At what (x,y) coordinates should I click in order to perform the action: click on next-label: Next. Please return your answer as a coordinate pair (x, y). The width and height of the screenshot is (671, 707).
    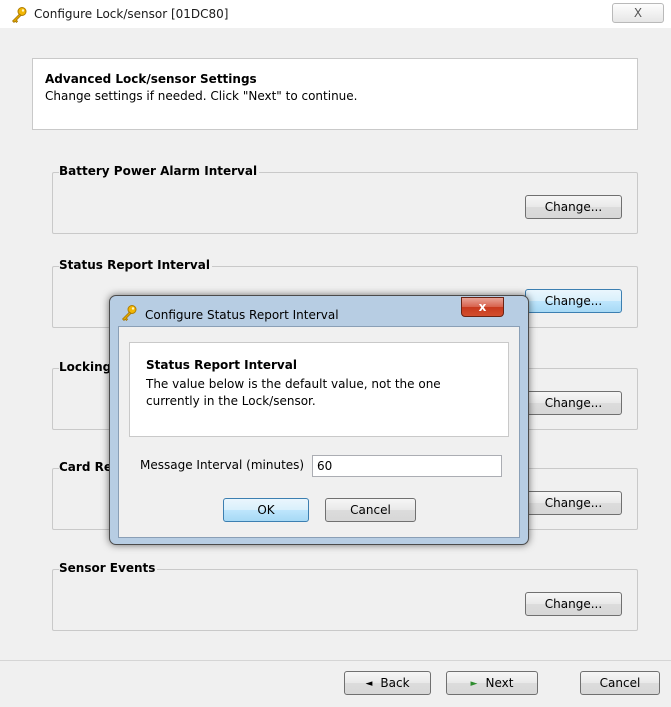
    Looking at the image, I should click on (499, 683).